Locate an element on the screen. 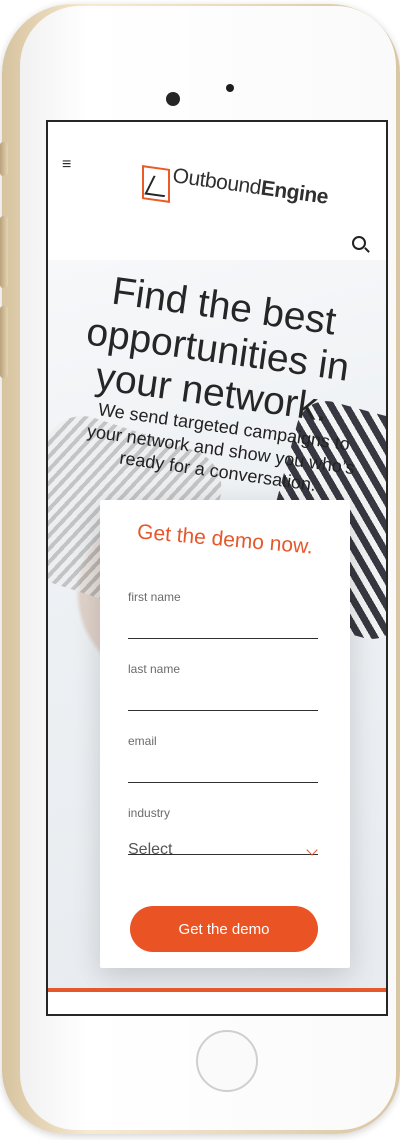 This screenshot has height=1140, width=400. first-name-input is located at coordinates (223, 624).